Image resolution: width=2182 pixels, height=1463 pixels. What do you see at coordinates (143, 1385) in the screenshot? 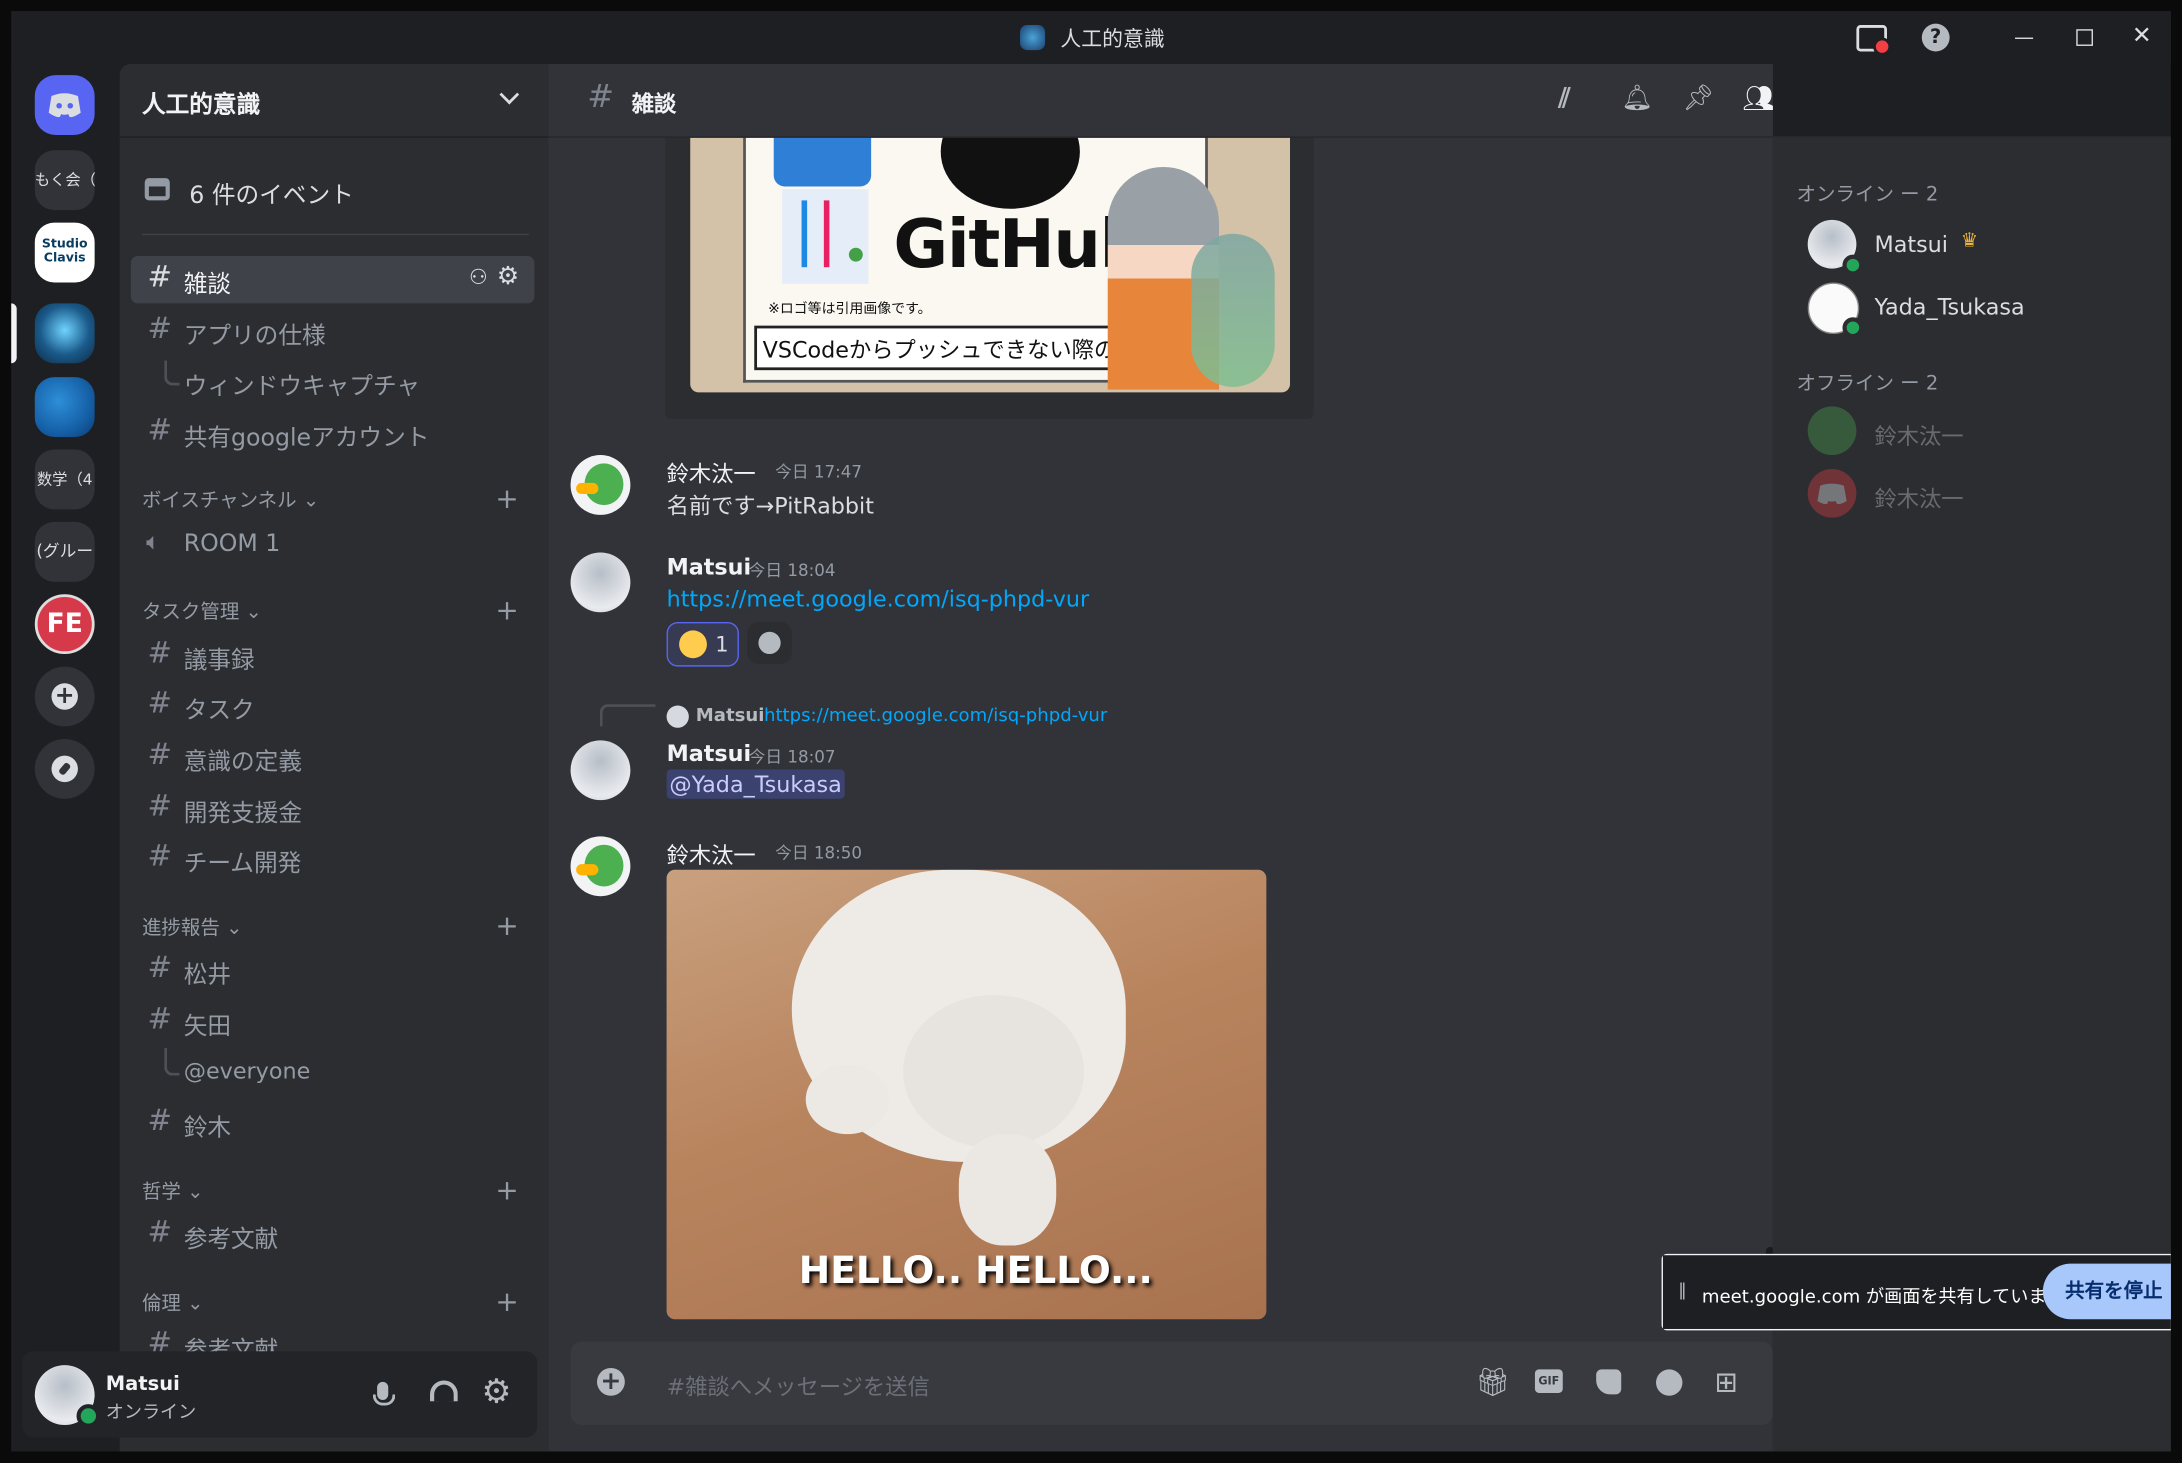
I see `user-name: Matsui` at bounding box center [143, 1385].